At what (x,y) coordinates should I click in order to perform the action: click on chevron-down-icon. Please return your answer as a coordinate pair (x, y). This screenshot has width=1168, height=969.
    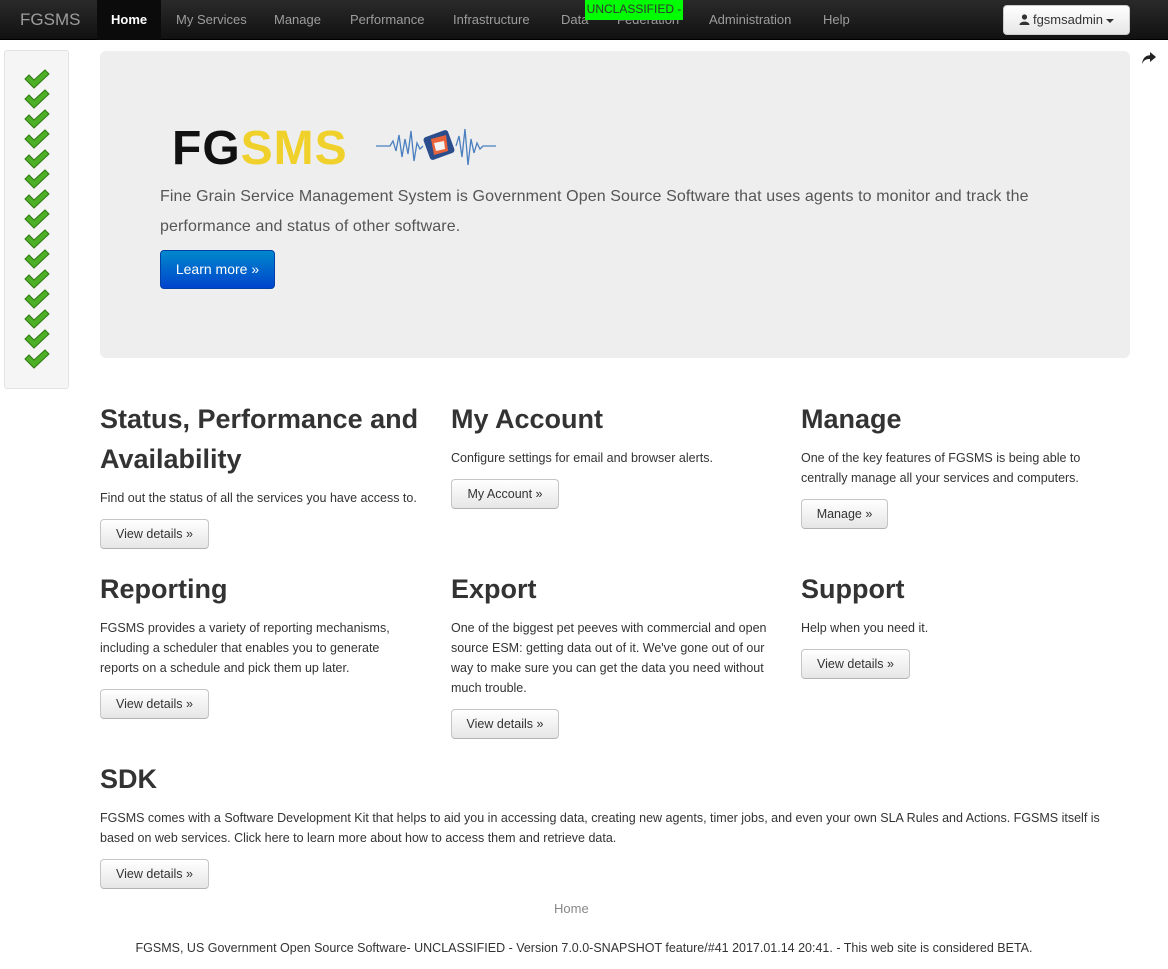
    Looking at the image, I should click on (1110, 20).